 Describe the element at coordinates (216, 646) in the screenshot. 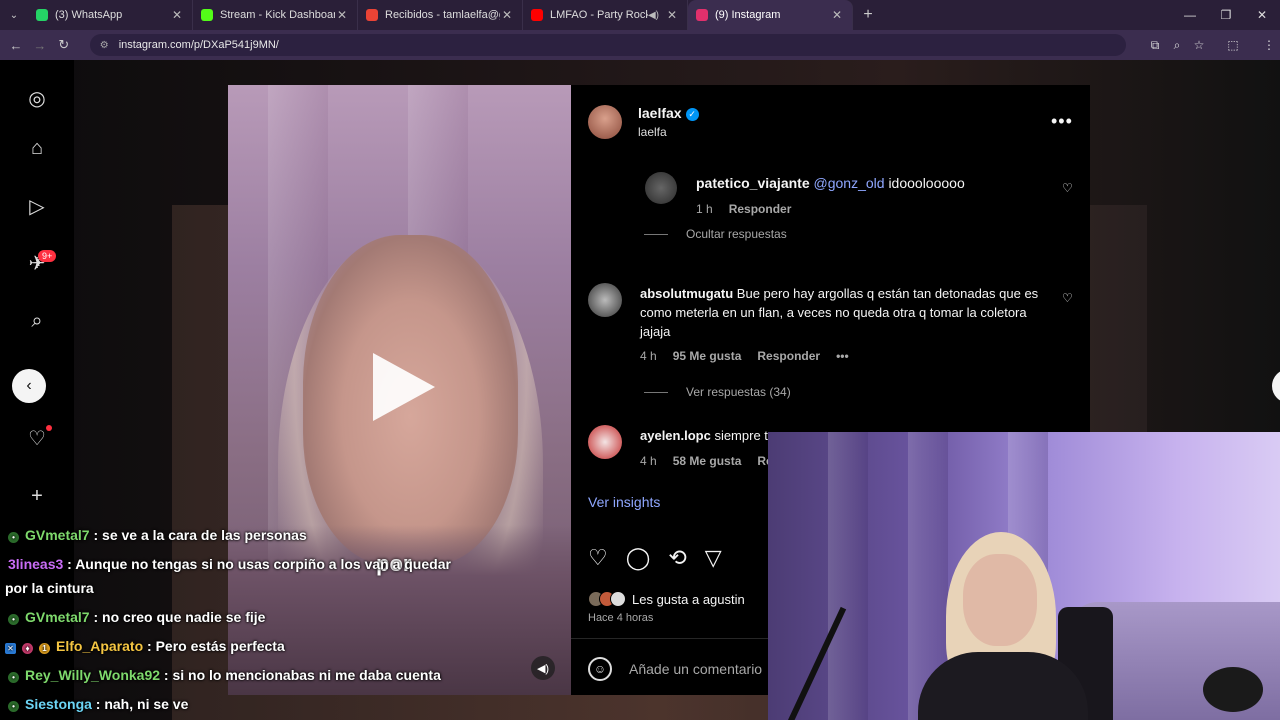

I see `chat-text: : Pero estás perfecta` at that location.